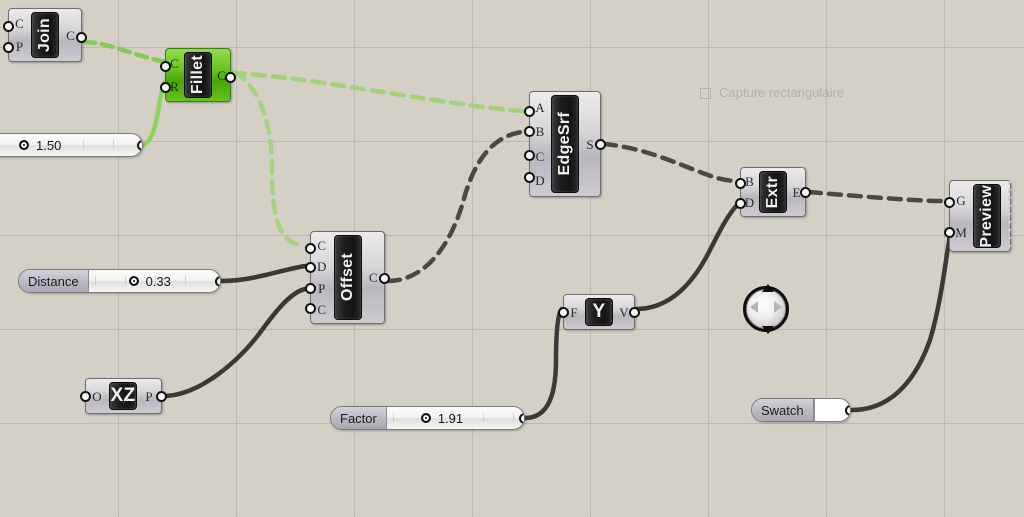 Image resolution: width=1024 pixels, height=517 pixels. I want to click on component-extrude: B D Extr E, so click(773, 192).